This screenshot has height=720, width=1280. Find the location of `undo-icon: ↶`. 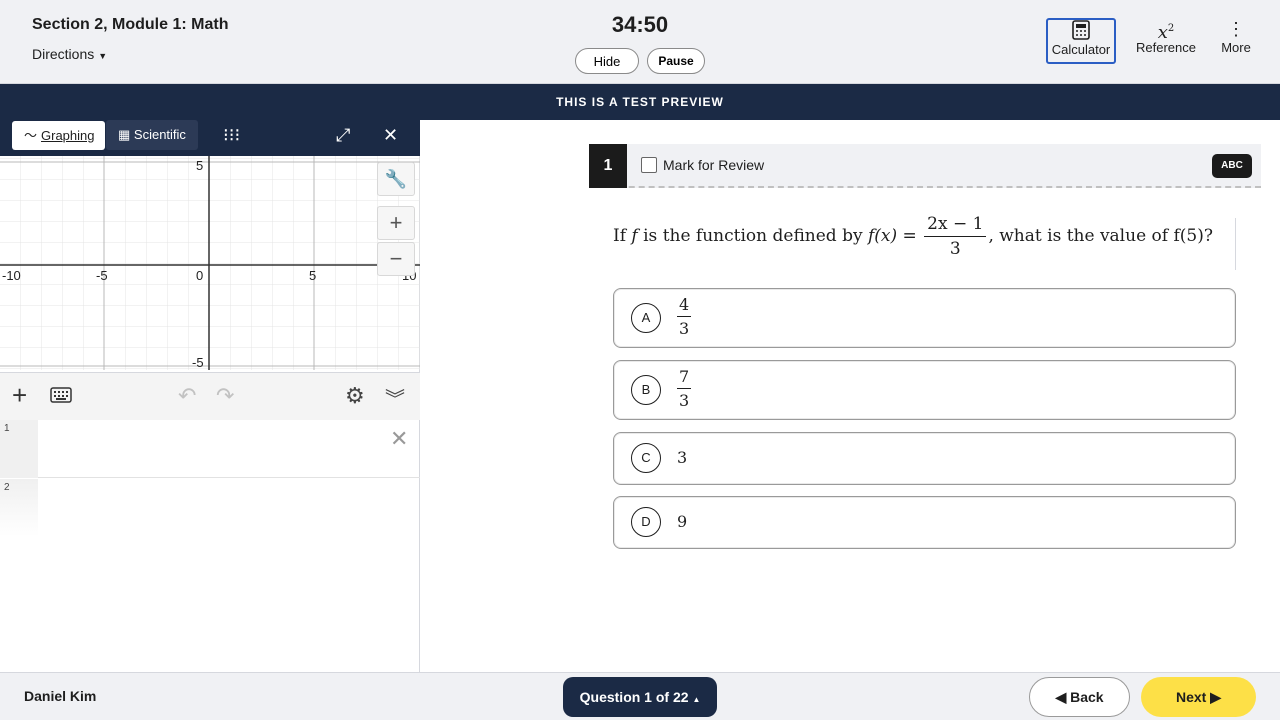

undo-icon: ↶ is located at coordinates (187, 396).